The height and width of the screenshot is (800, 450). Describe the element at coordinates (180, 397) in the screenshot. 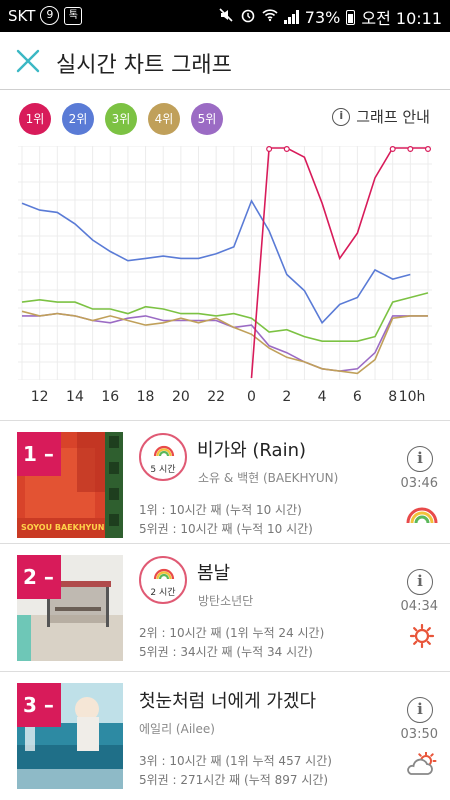

I see `x-tick-label: 20` at that location.